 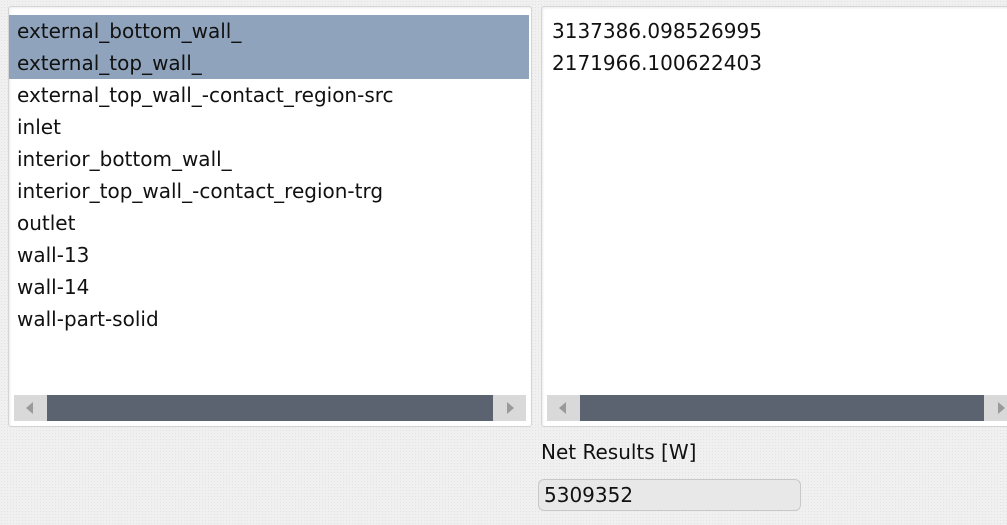 I want to click on net-results-label: Net Results [W], so click(x=619, y=452).